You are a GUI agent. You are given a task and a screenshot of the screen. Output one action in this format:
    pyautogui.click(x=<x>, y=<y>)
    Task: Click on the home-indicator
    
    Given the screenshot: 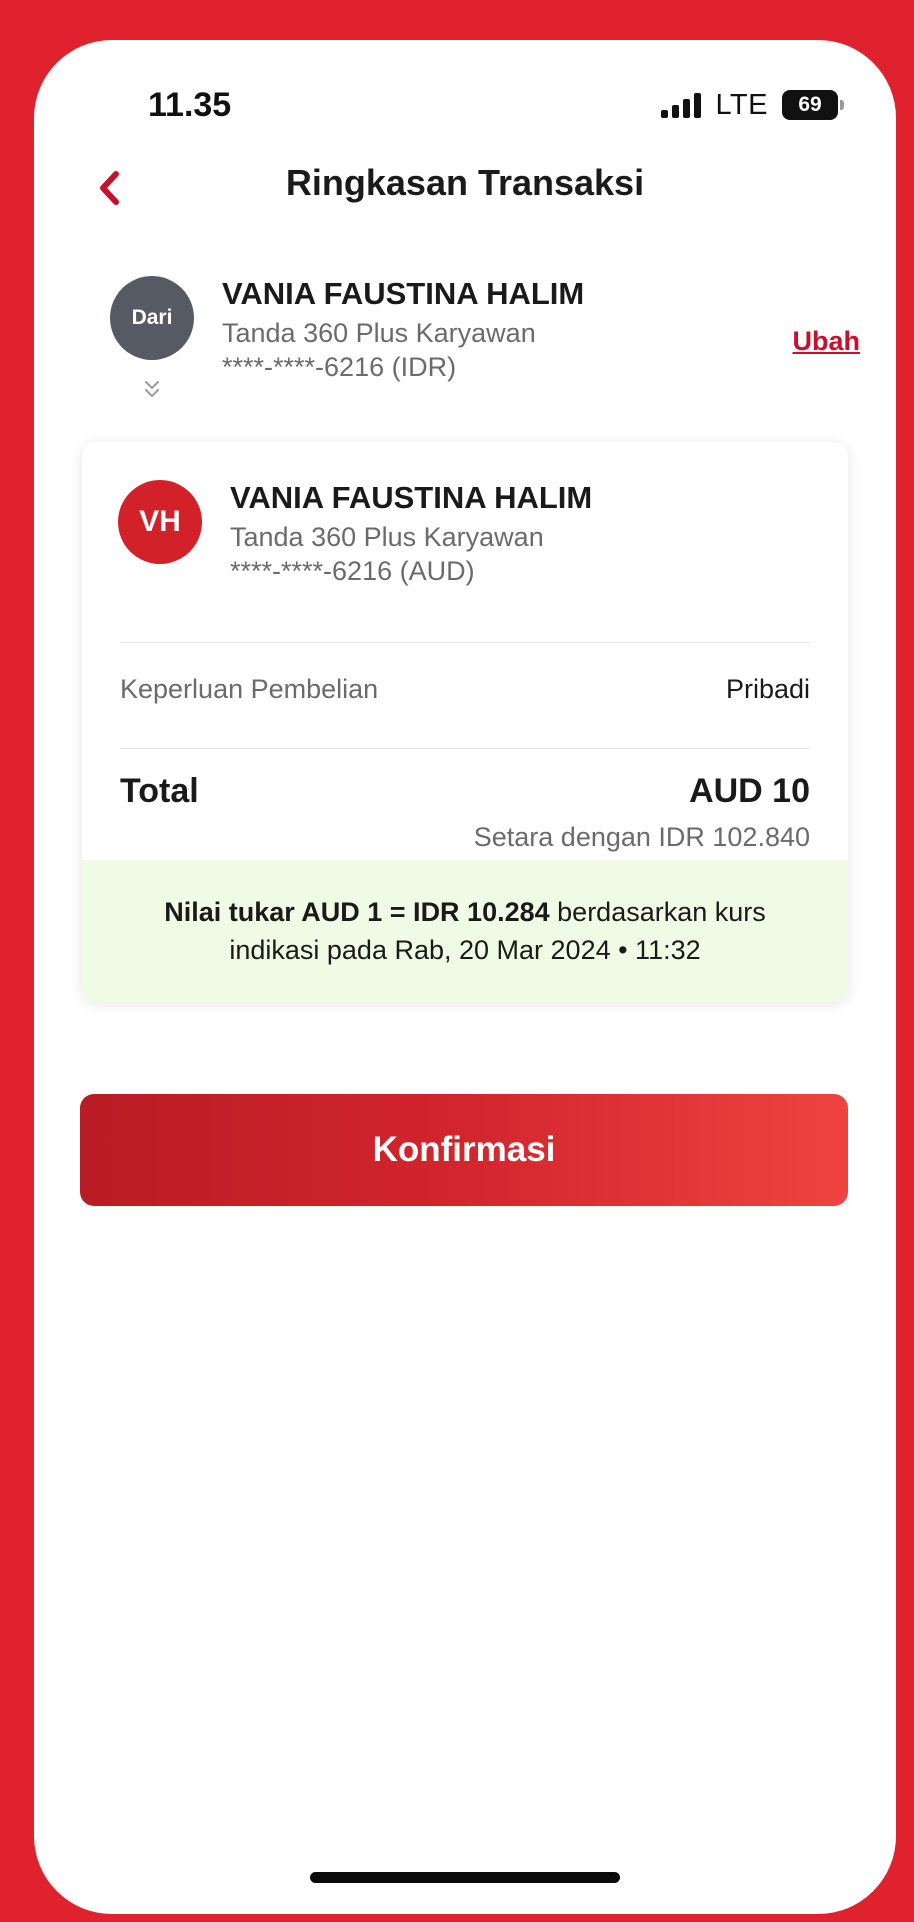 What is the action you would take?
    pyautogui.click(x=465, y=1877)
    